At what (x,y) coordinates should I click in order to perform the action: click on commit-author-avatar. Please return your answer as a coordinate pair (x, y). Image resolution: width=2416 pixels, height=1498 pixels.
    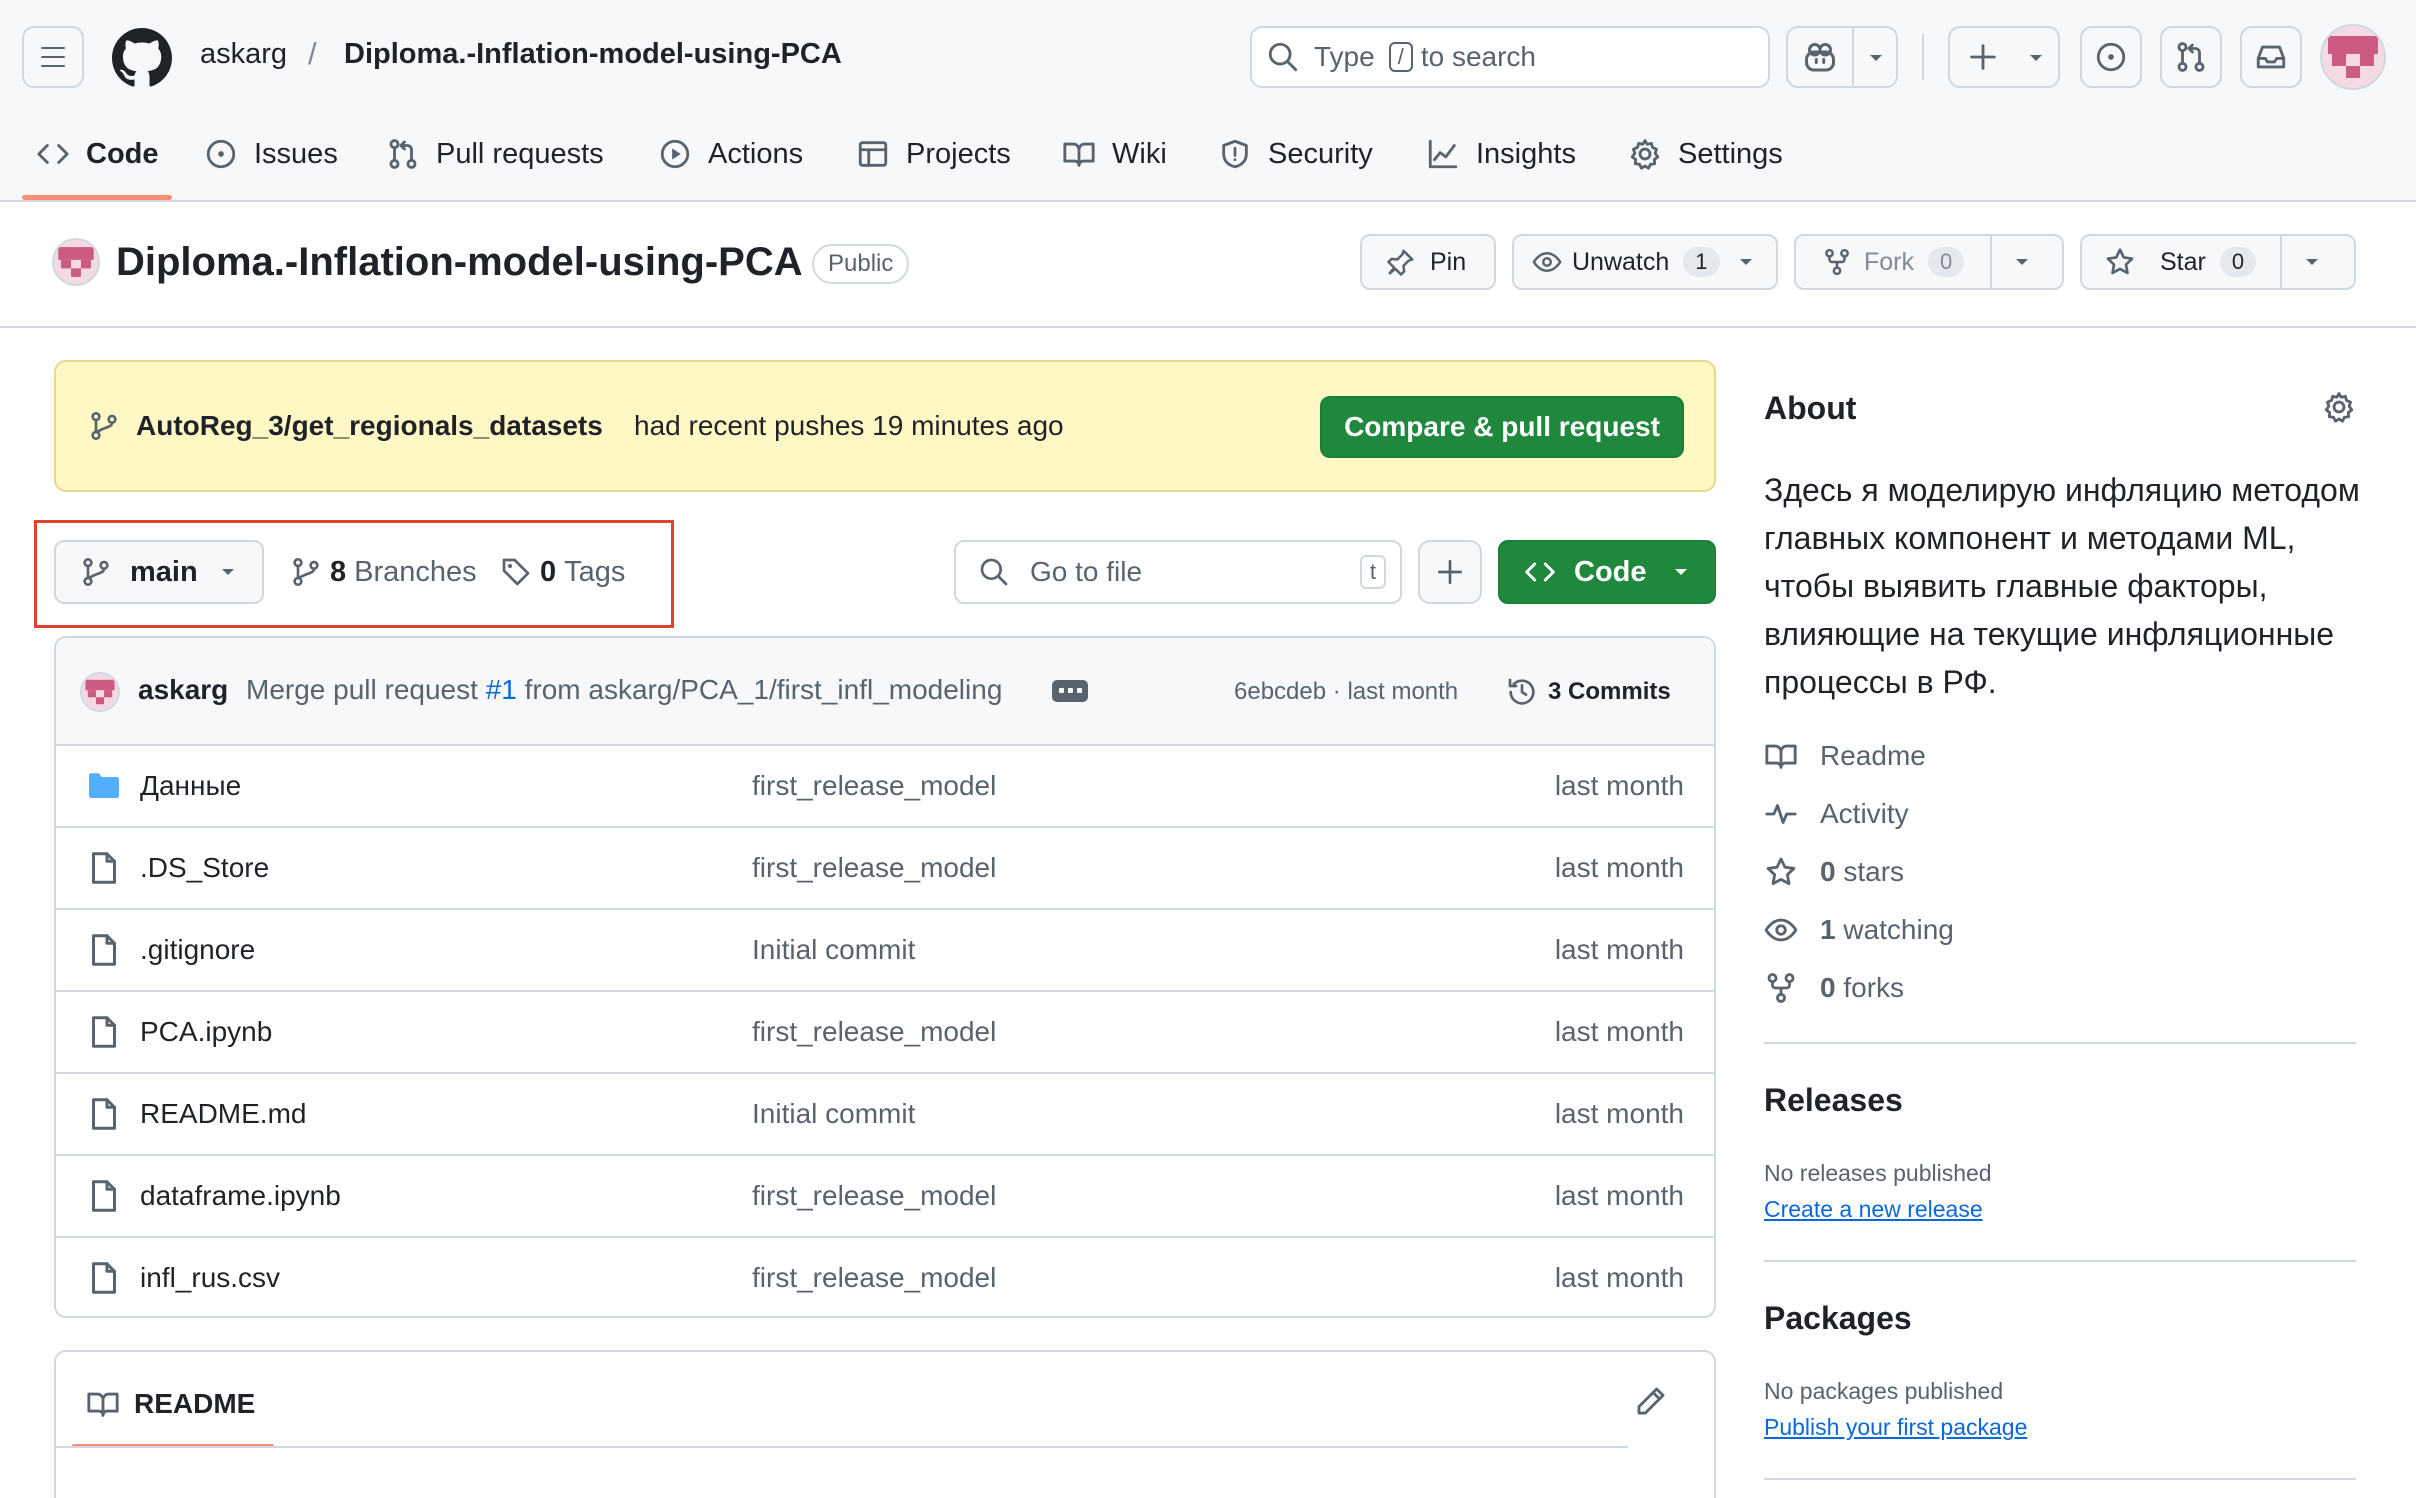
    Looking at the image, I should click on (100, 692).